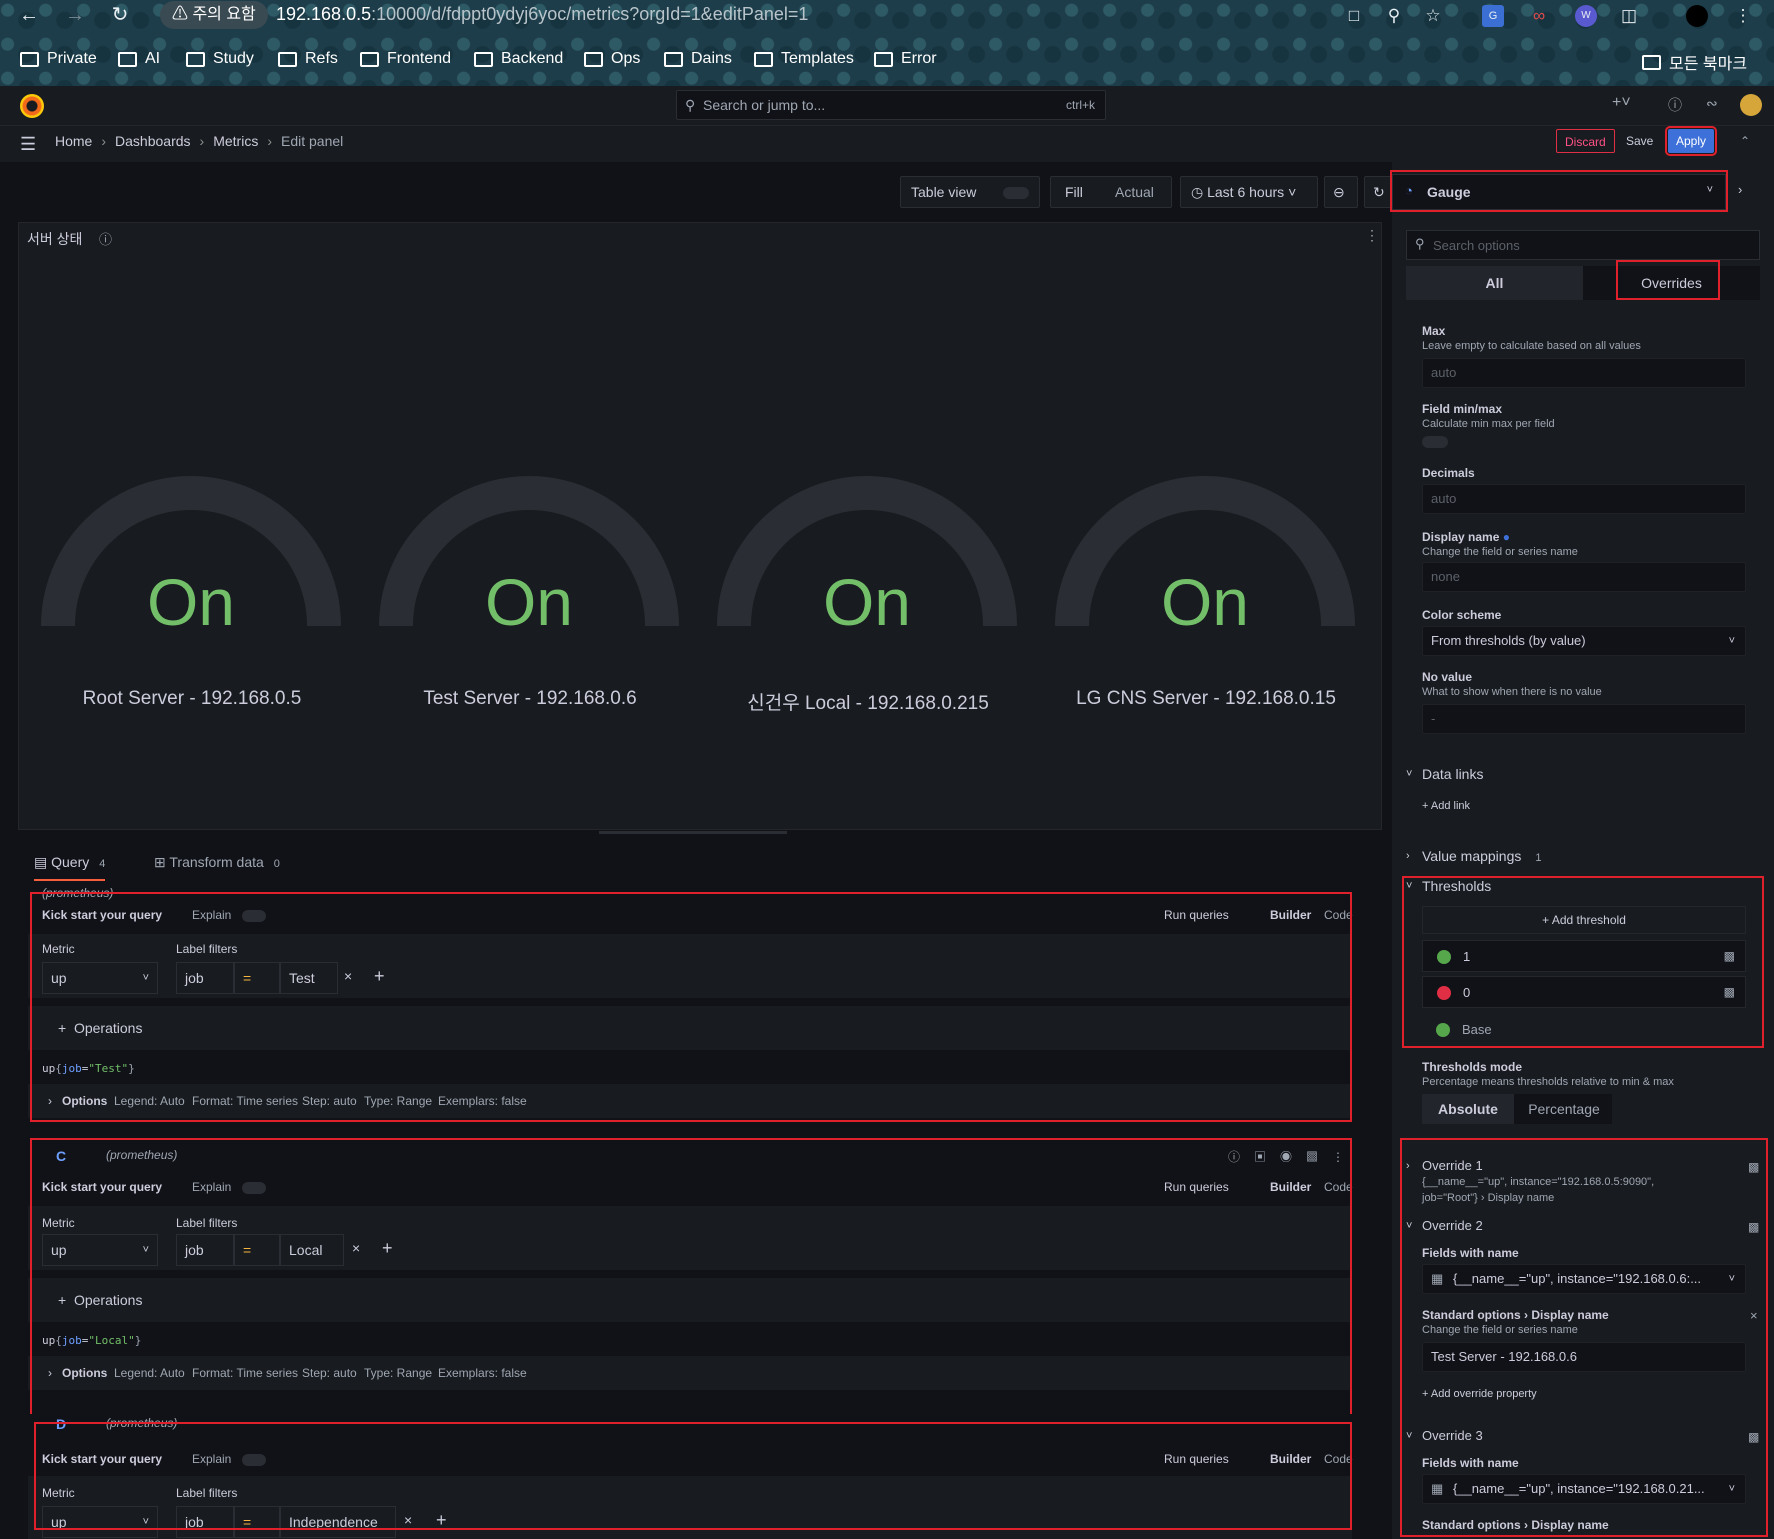  Describe the element at coordinates (1372, 235) in the screenshot. I see `panel-menu-icon: ⋮` at that location.